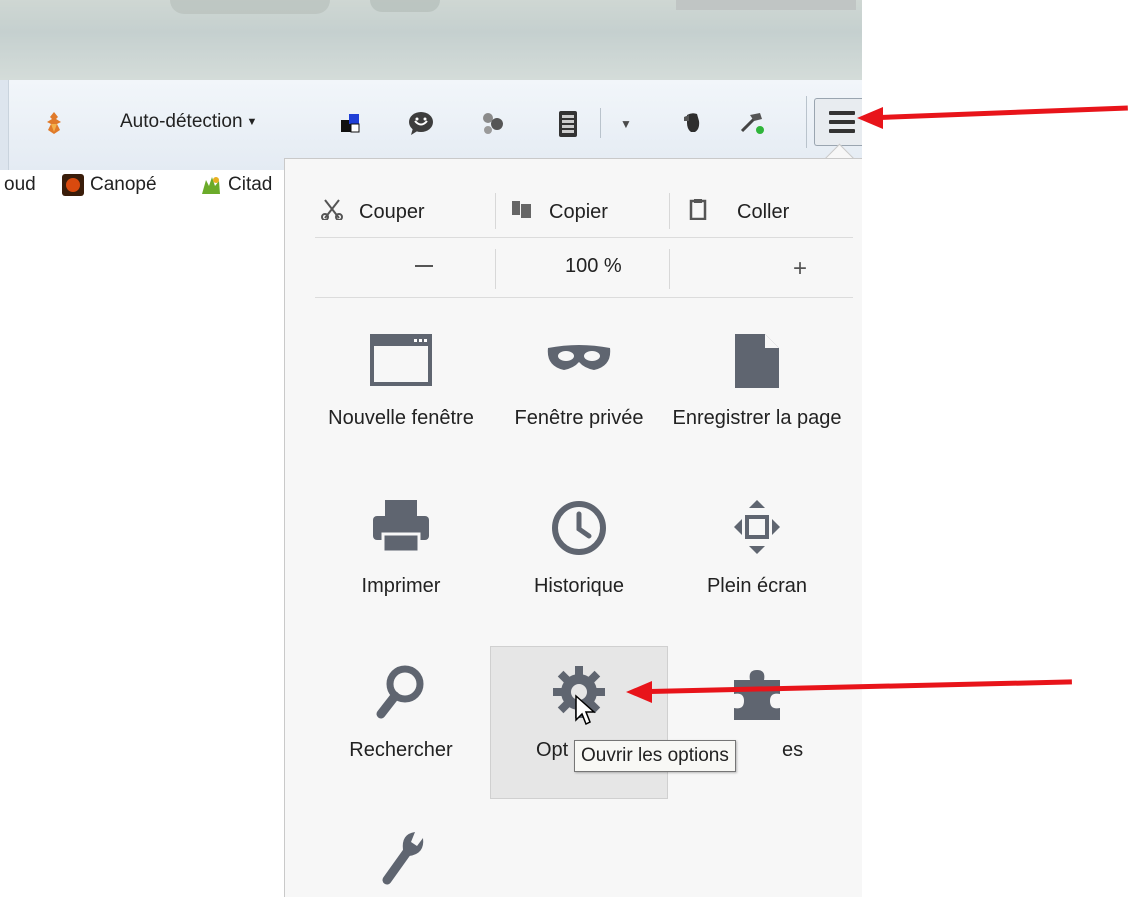 The width and height of the screenshot is (1128, 897). Describe the element at coordinates (578, 211) in the screenshot. I see `copy-label: Copier` at that location.